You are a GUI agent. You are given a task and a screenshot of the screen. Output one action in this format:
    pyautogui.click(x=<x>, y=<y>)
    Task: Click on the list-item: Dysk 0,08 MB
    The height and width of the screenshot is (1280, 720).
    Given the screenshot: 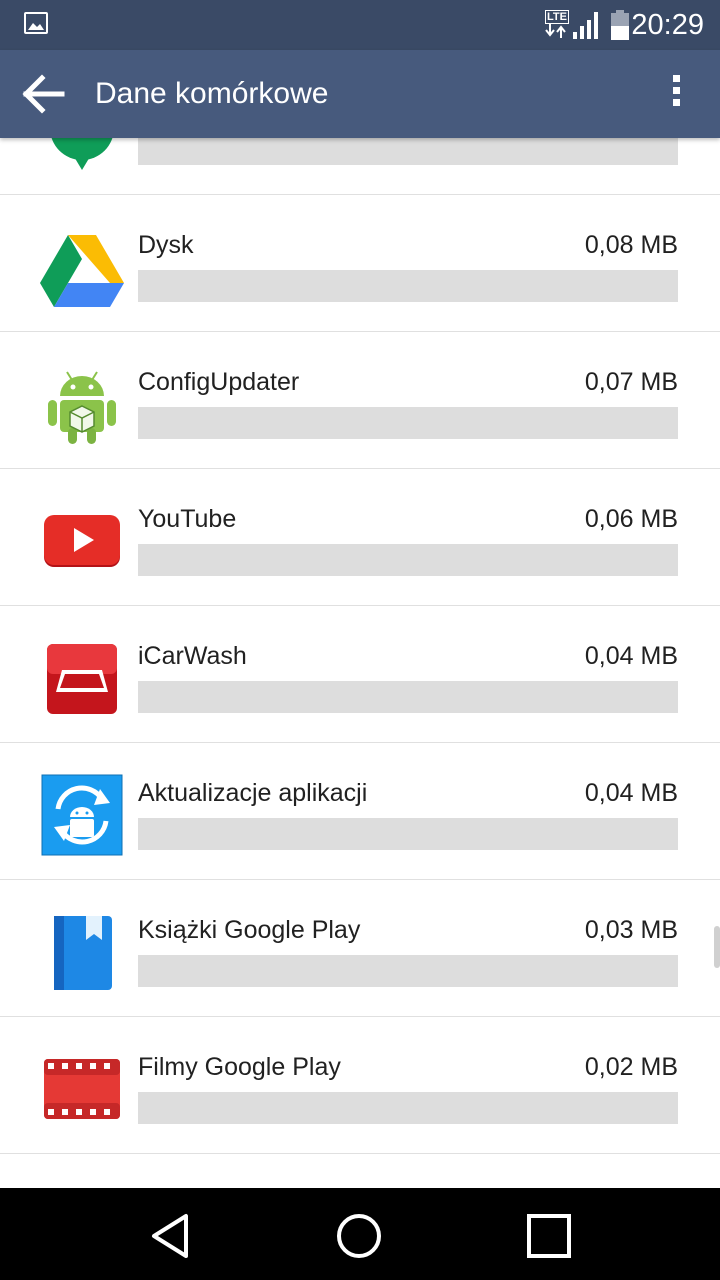 What is the action you would take?
    pyautogui.click(x=360, y=263)
    